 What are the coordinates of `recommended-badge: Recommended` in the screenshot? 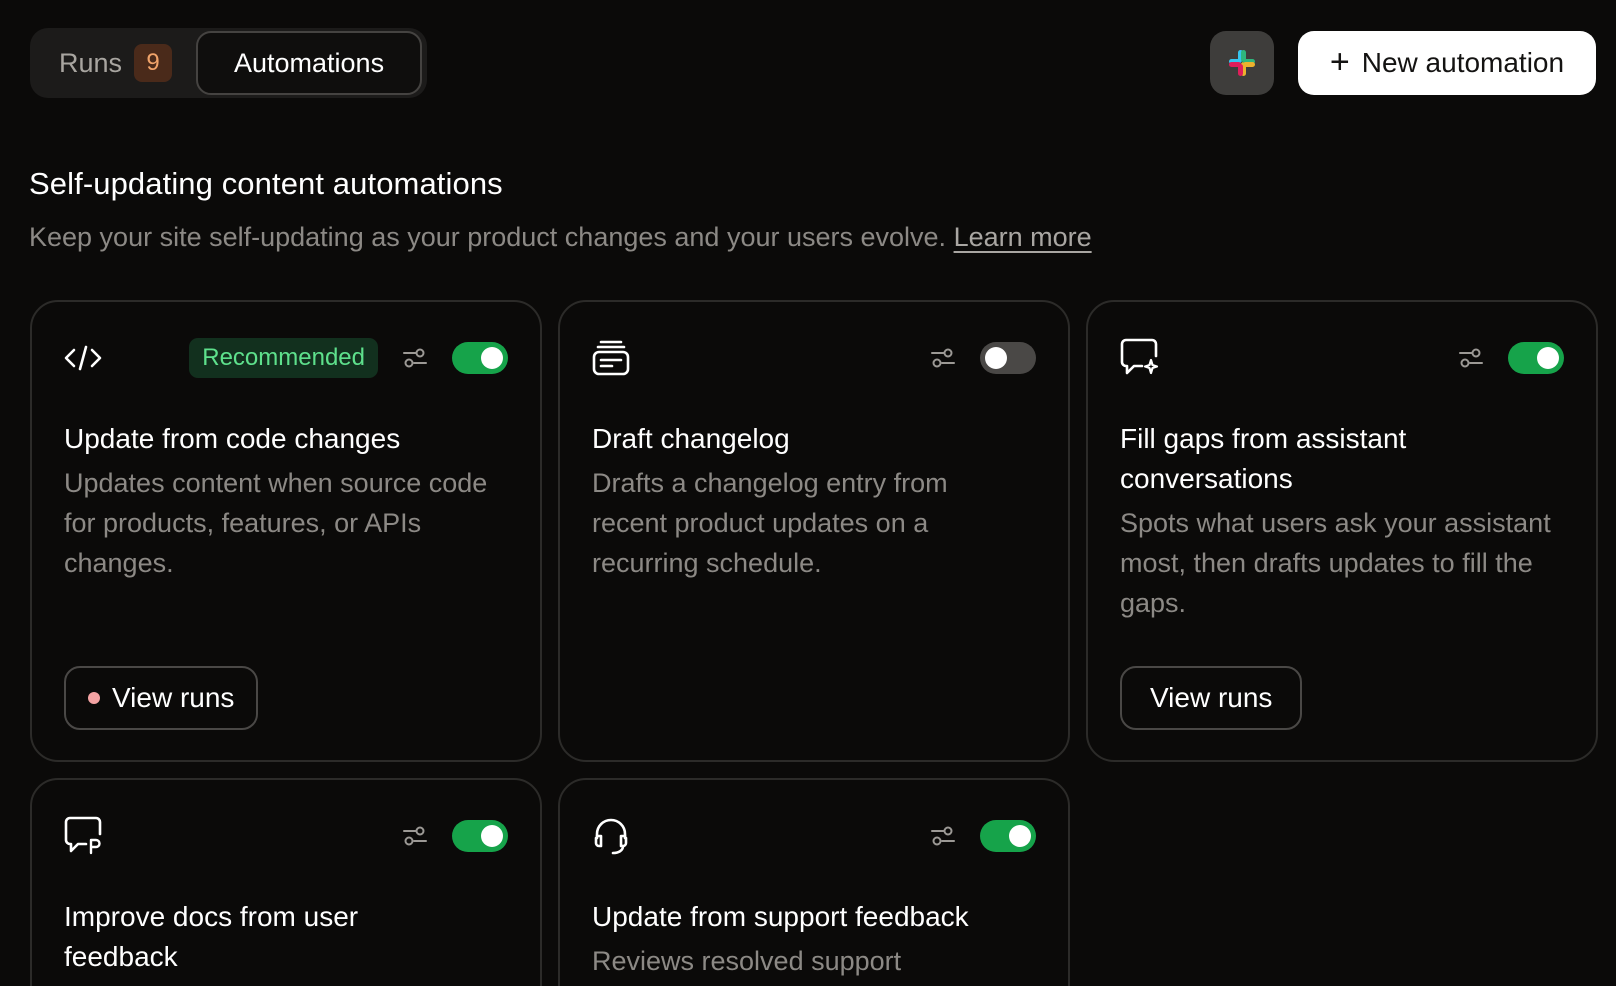 It's located at (283, 358).